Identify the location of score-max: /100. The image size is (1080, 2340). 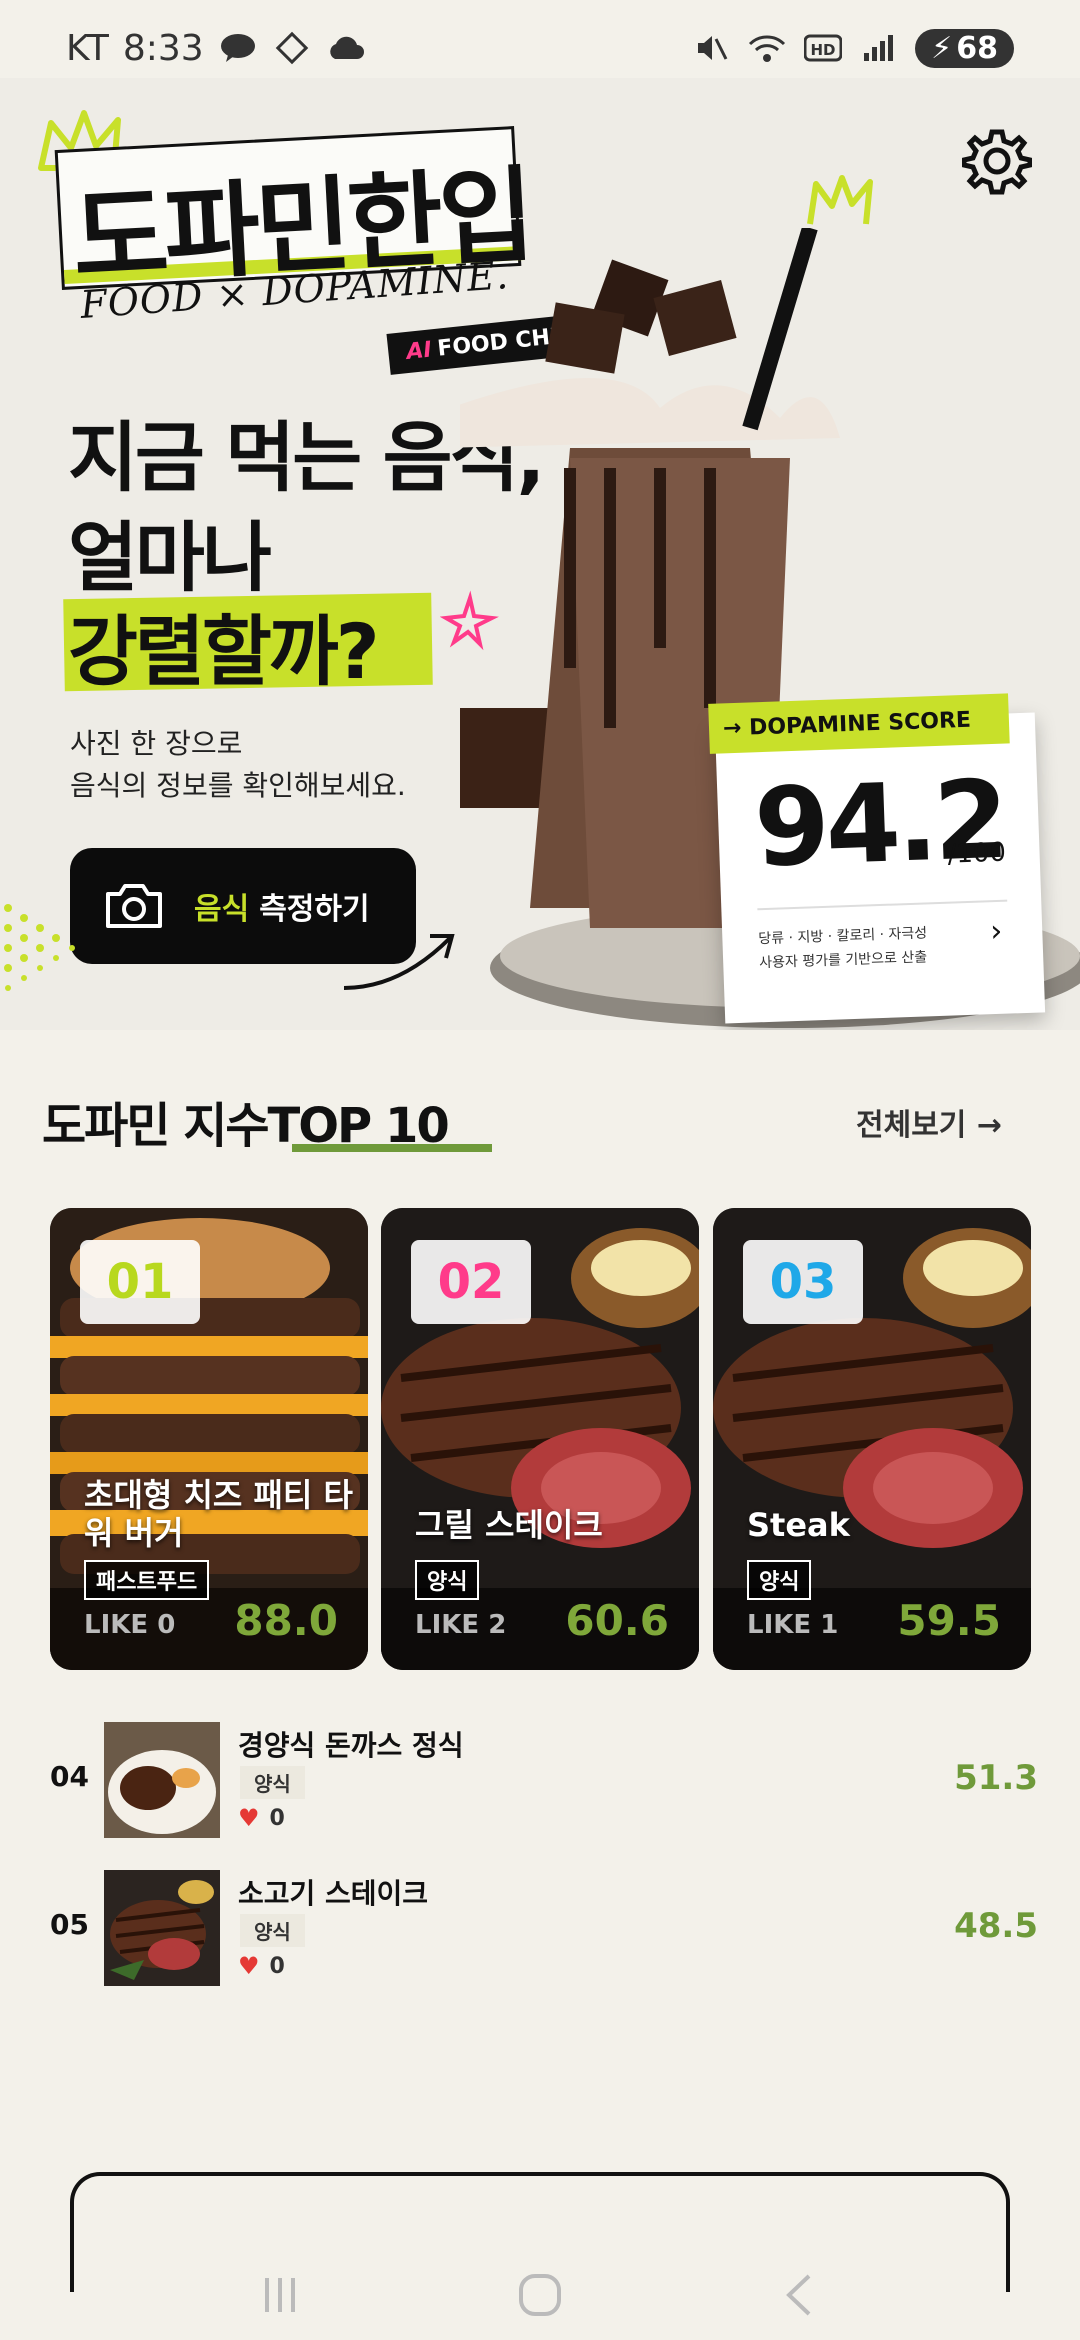
(977, 853).